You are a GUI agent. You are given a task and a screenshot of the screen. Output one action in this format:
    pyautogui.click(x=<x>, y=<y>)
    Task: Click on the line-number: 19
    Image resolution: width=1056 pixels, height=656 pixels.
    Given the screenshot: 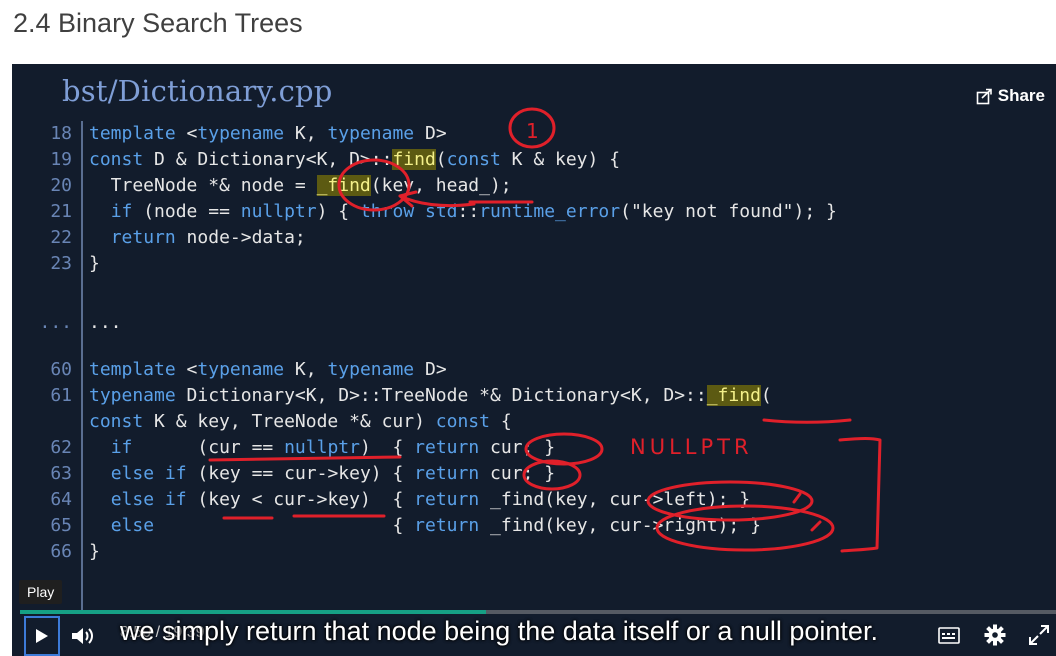 What is the action you would take?
    pyautogui.click(x=61, y=159)
    